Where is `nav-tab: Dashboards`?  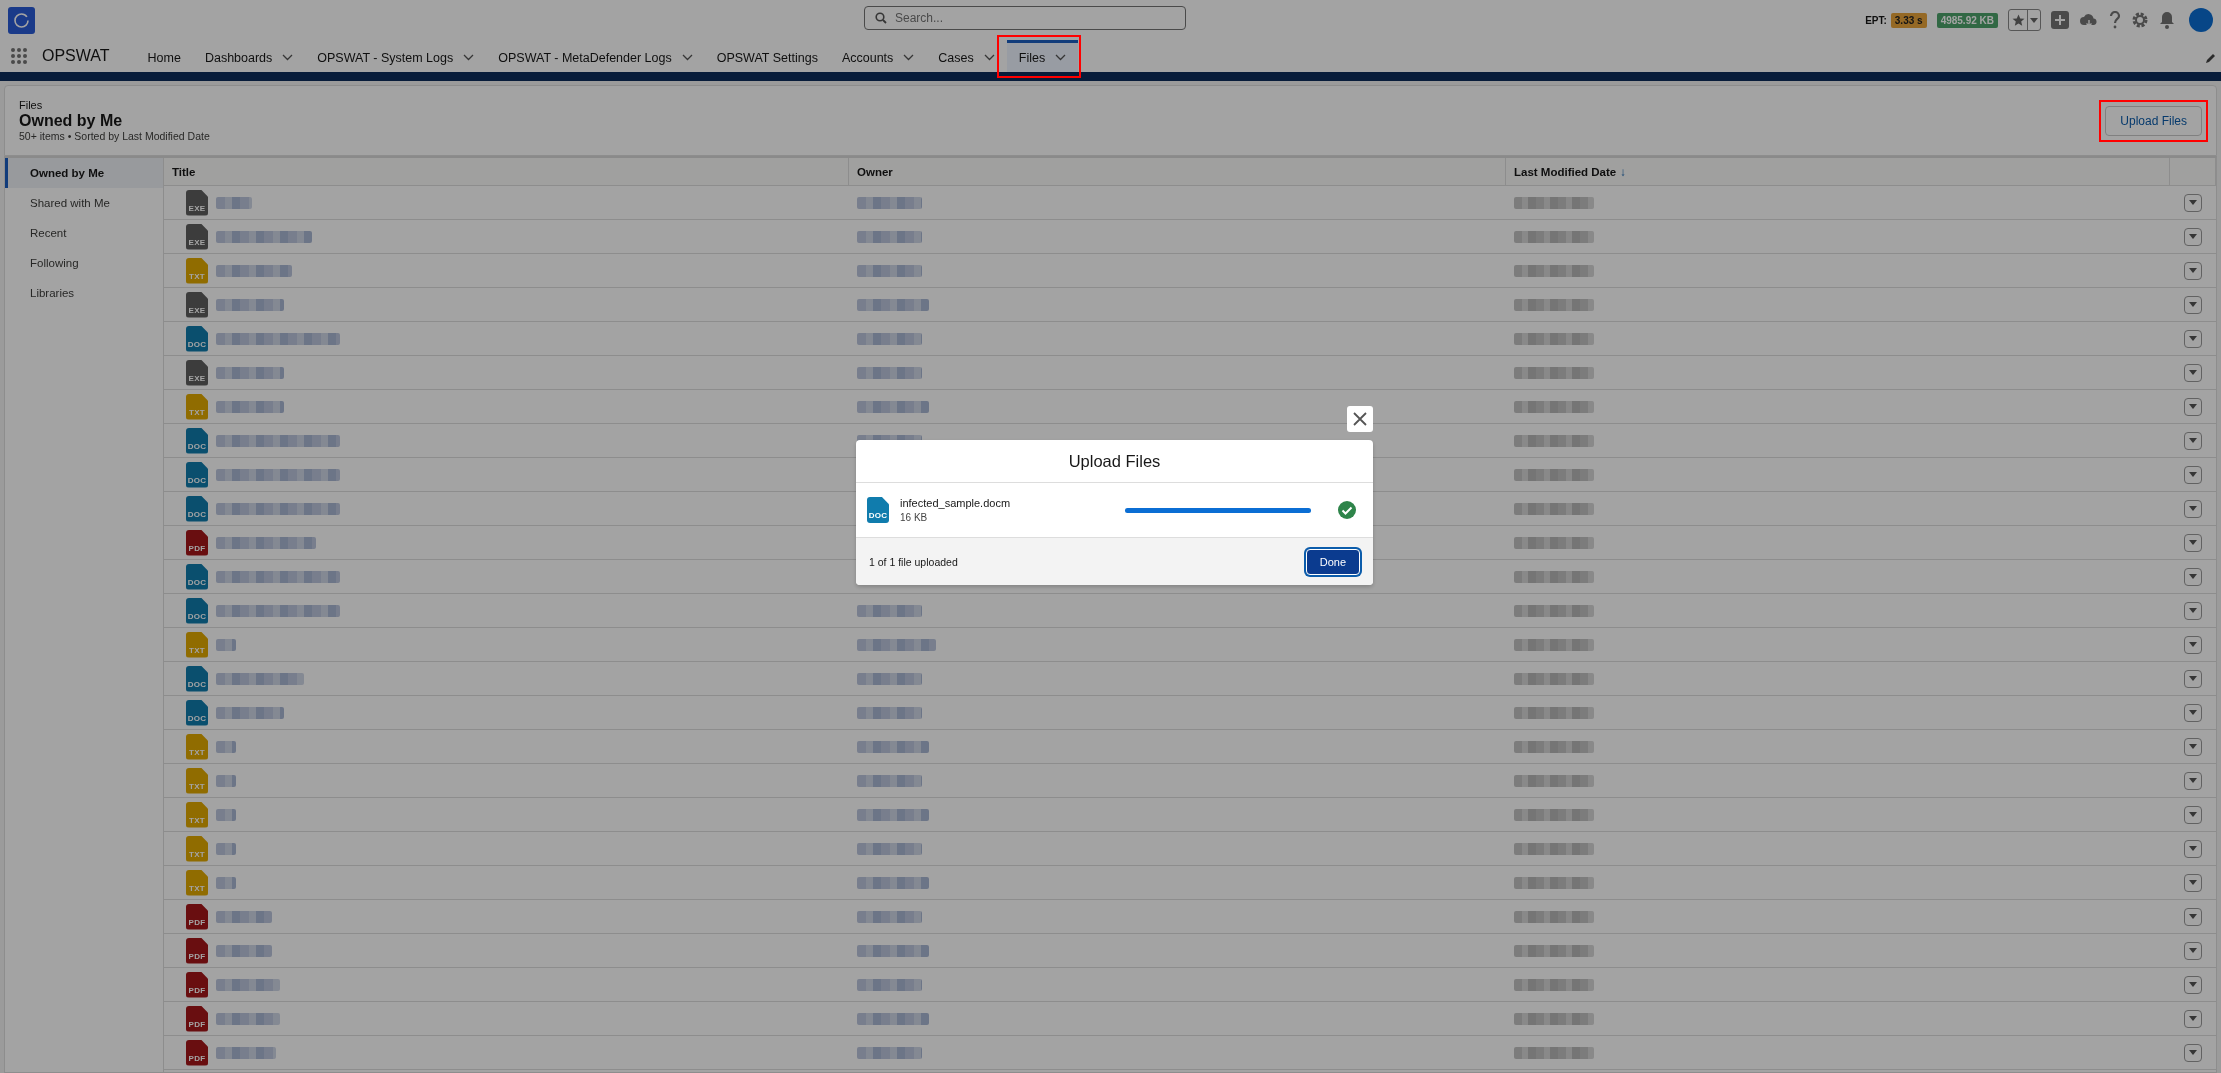
nav-tab: Dashboards is located at coordinates (249, 56).